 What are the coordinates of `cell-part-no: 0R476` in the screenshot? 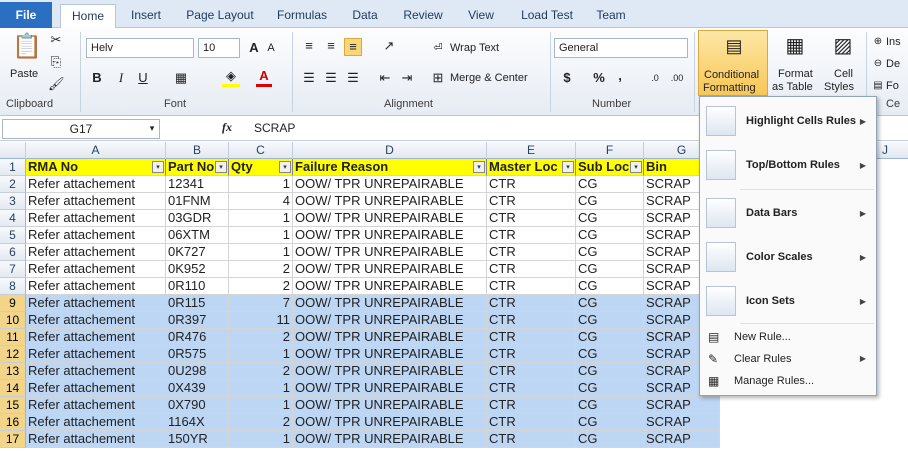 It's located at (197, 337).